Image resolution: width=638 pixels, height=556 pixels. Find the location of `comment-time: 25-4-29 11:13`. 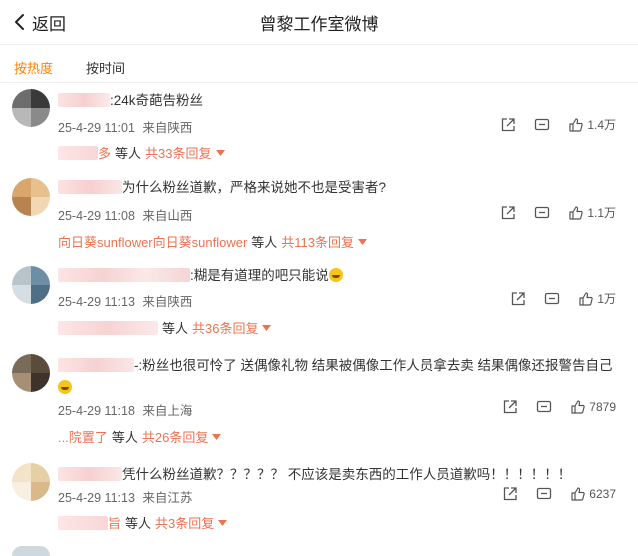

comment-time: 25-4-29 11:13 is located at coordinates (96, 302).